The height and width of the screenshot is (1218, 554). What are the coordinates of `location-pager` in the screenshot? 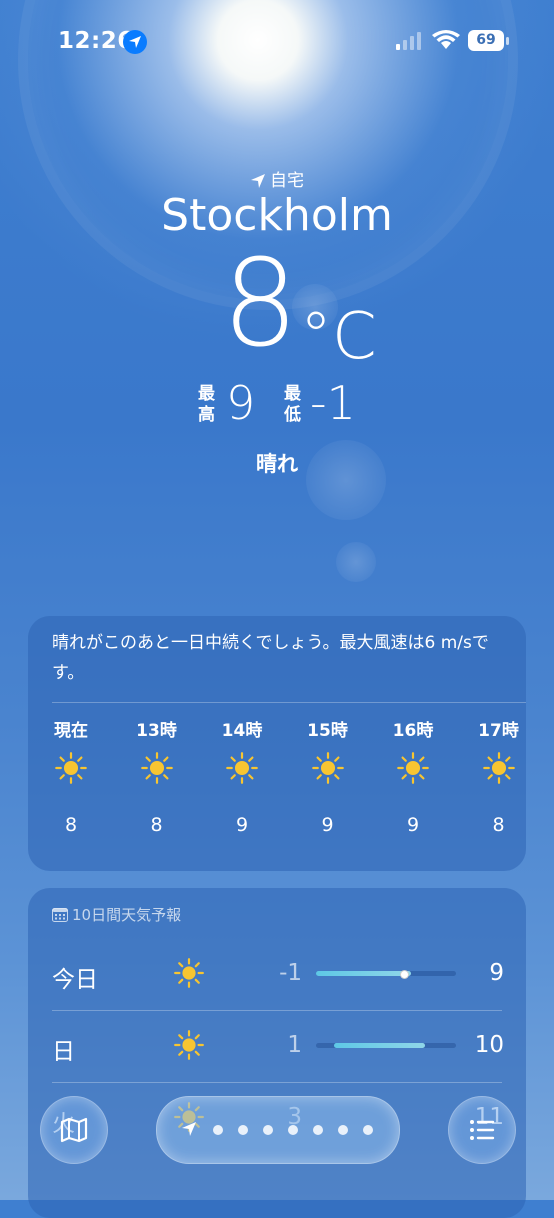 It's located at (278, 1130).